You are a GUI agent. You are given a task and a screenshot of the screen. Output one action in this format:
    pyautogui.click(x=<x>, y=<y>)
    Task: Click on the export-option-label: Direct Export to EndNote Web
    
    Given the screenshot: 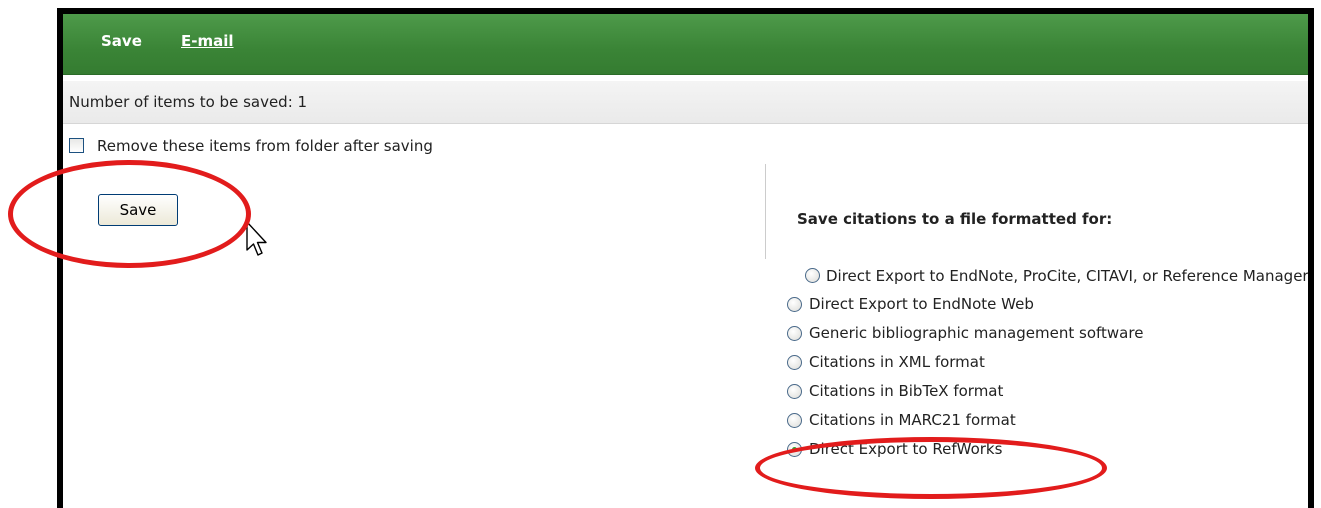 What is the action you would take?
    pyautogui.click(x=921, y=304)
    